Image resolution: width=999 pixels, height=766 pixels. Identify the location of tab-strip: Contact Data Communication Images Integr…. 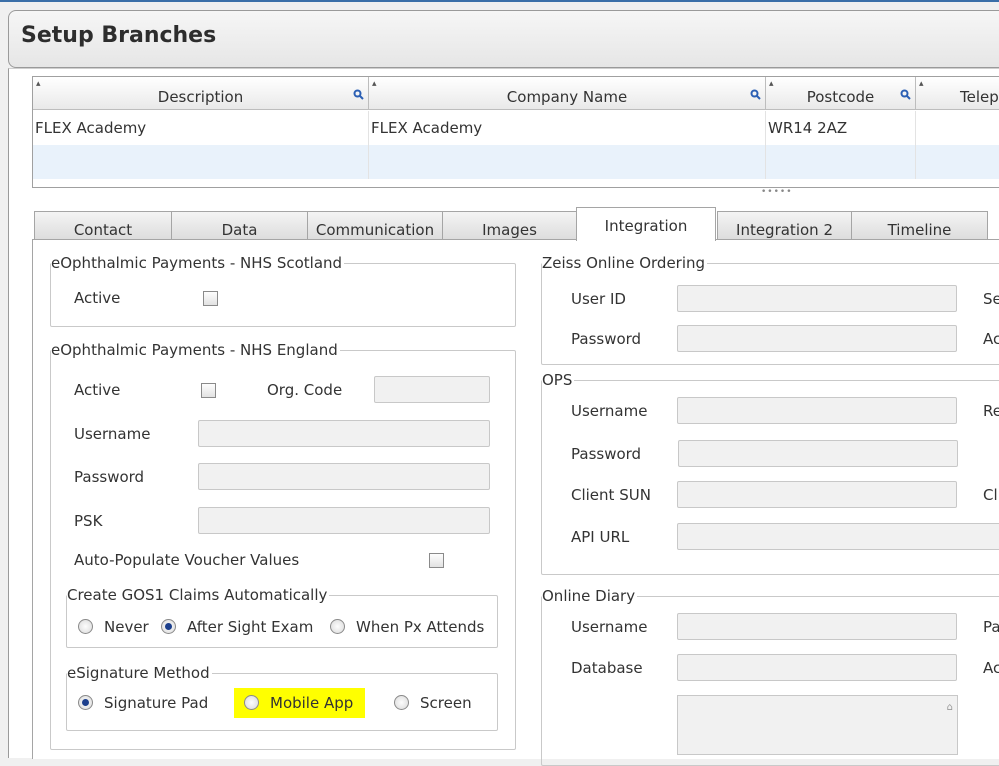
(516, 224).